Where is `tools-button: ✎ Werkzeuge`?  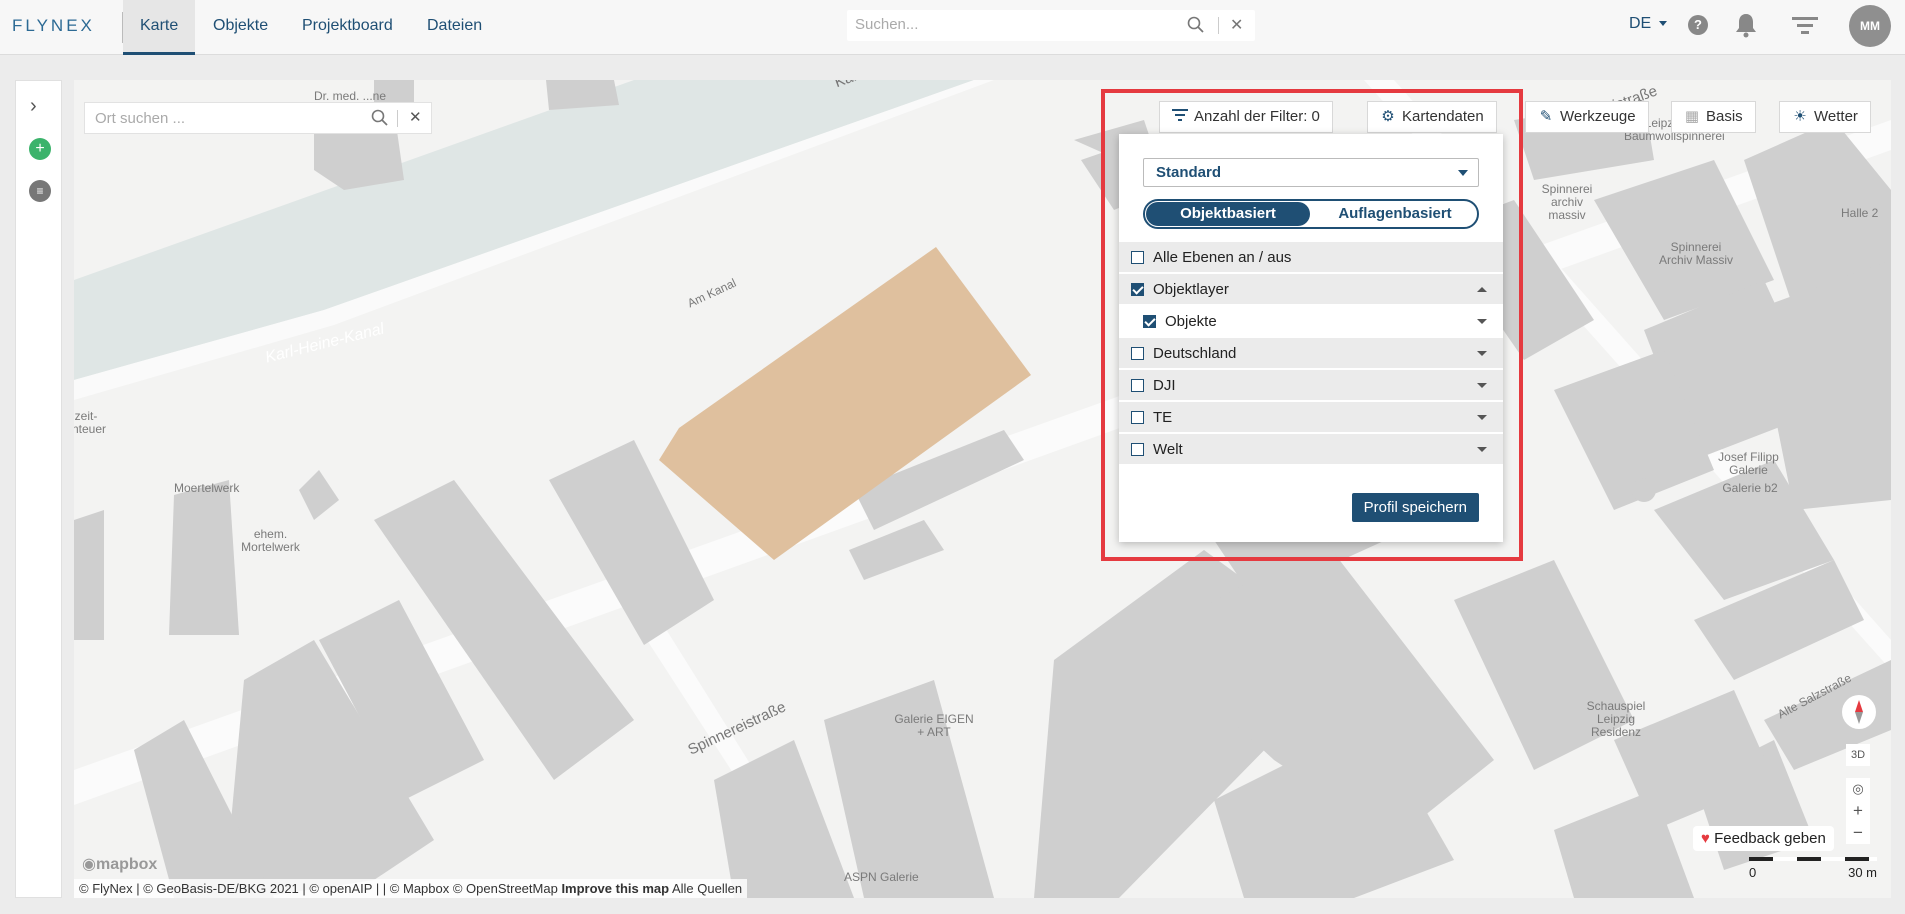 tools-button: ✎ Werkzeuge is located at coordinates (1587, 117).